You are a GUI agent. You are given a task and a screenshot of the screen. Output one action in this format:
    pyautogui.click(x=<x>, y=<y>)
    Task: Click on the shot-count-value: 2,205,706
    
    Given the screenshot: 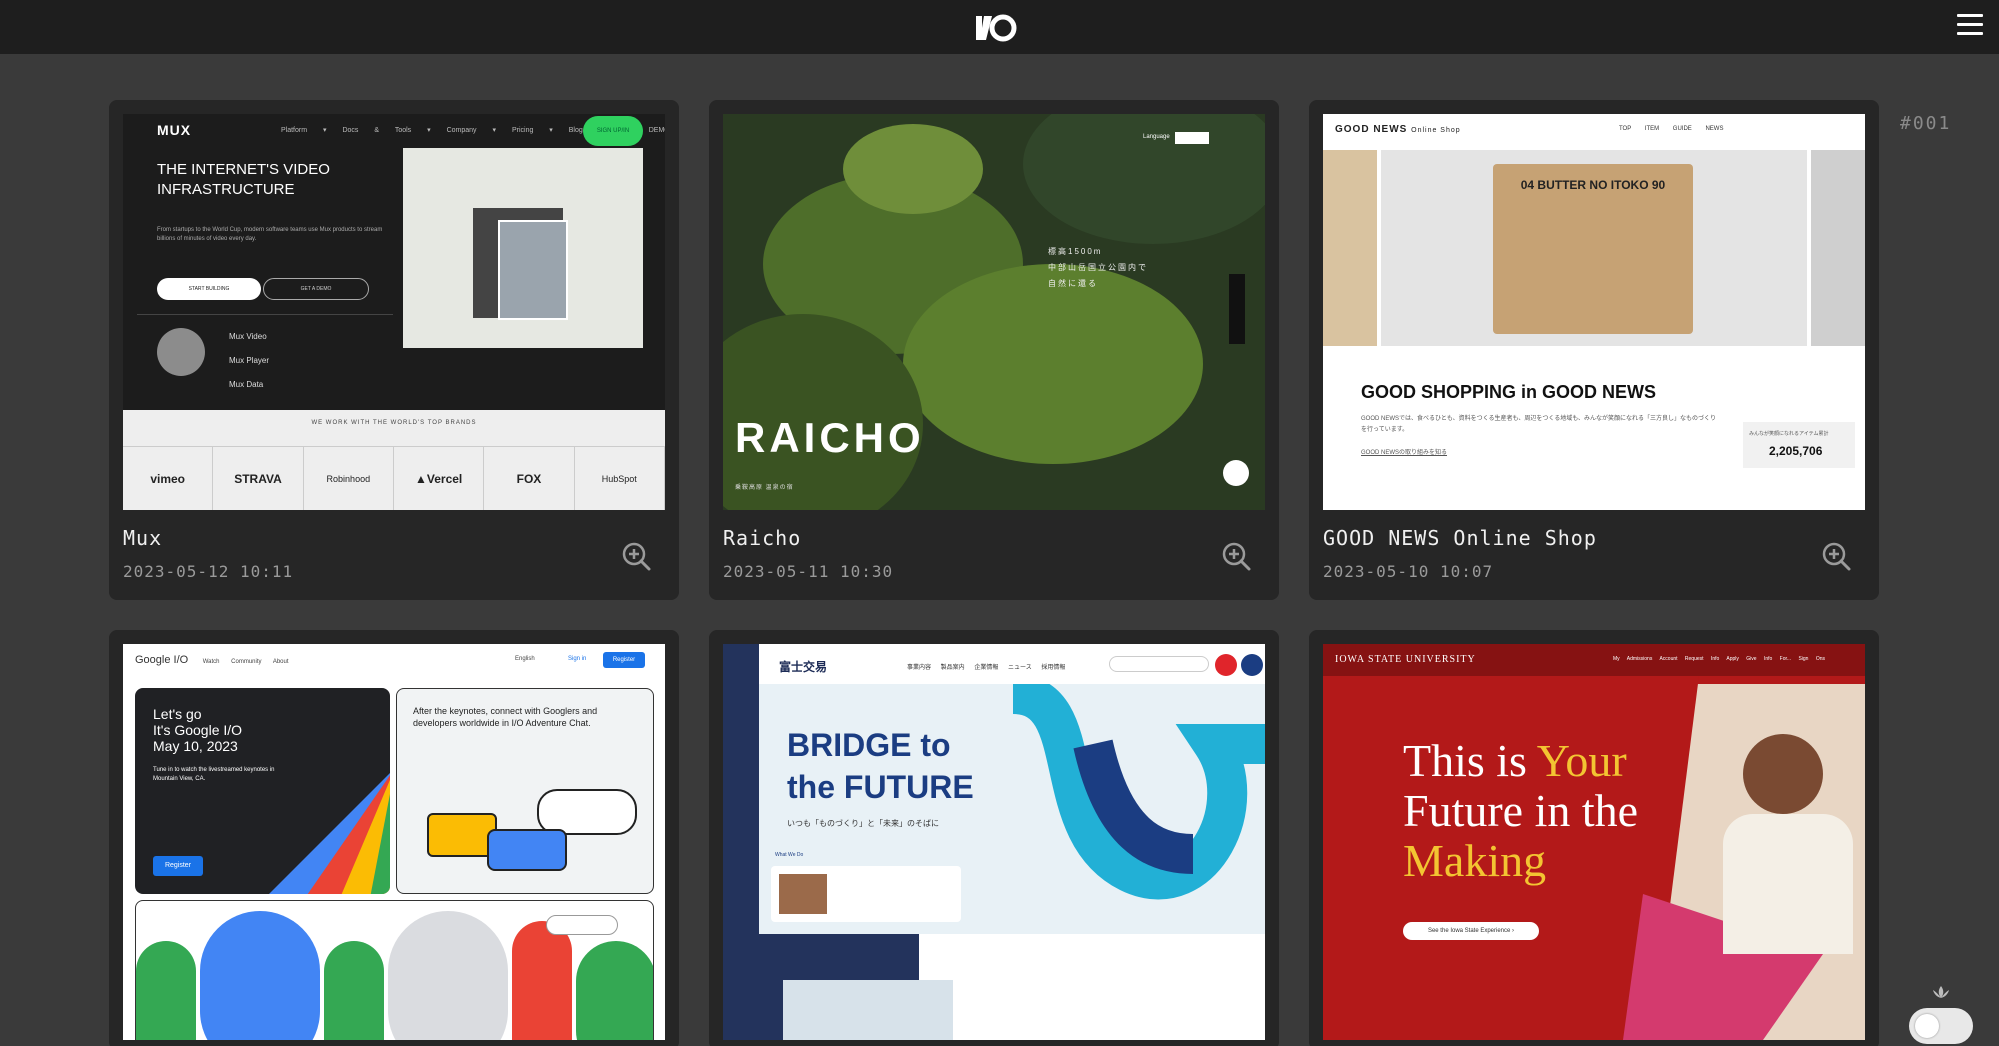 What is the action you would take?
    pyautogui.click(x=1796, y=451)
    